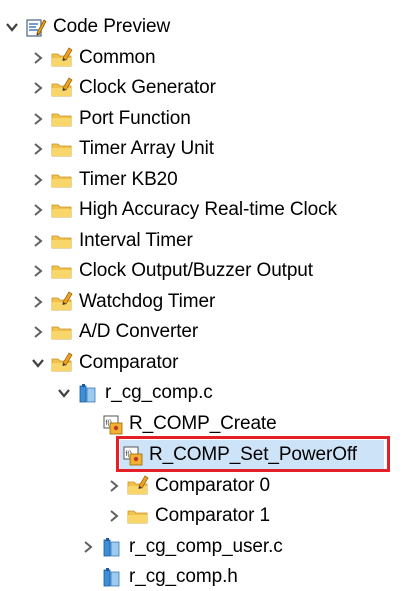 The width and height of the screenshot is (411, 591). I want to click on tree-item-label: Timer Array Unit, so click(146, 148).